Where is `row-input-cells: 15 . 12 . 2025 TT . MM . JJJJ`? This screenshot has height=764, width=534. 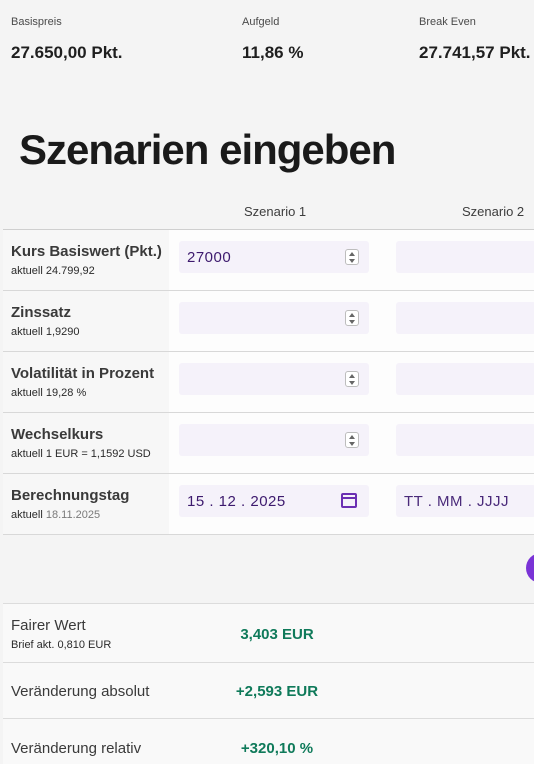 row-input-cells: 15 . 12 . 2025 TT . MM . JJJJ is located at coordinates (351, 504).